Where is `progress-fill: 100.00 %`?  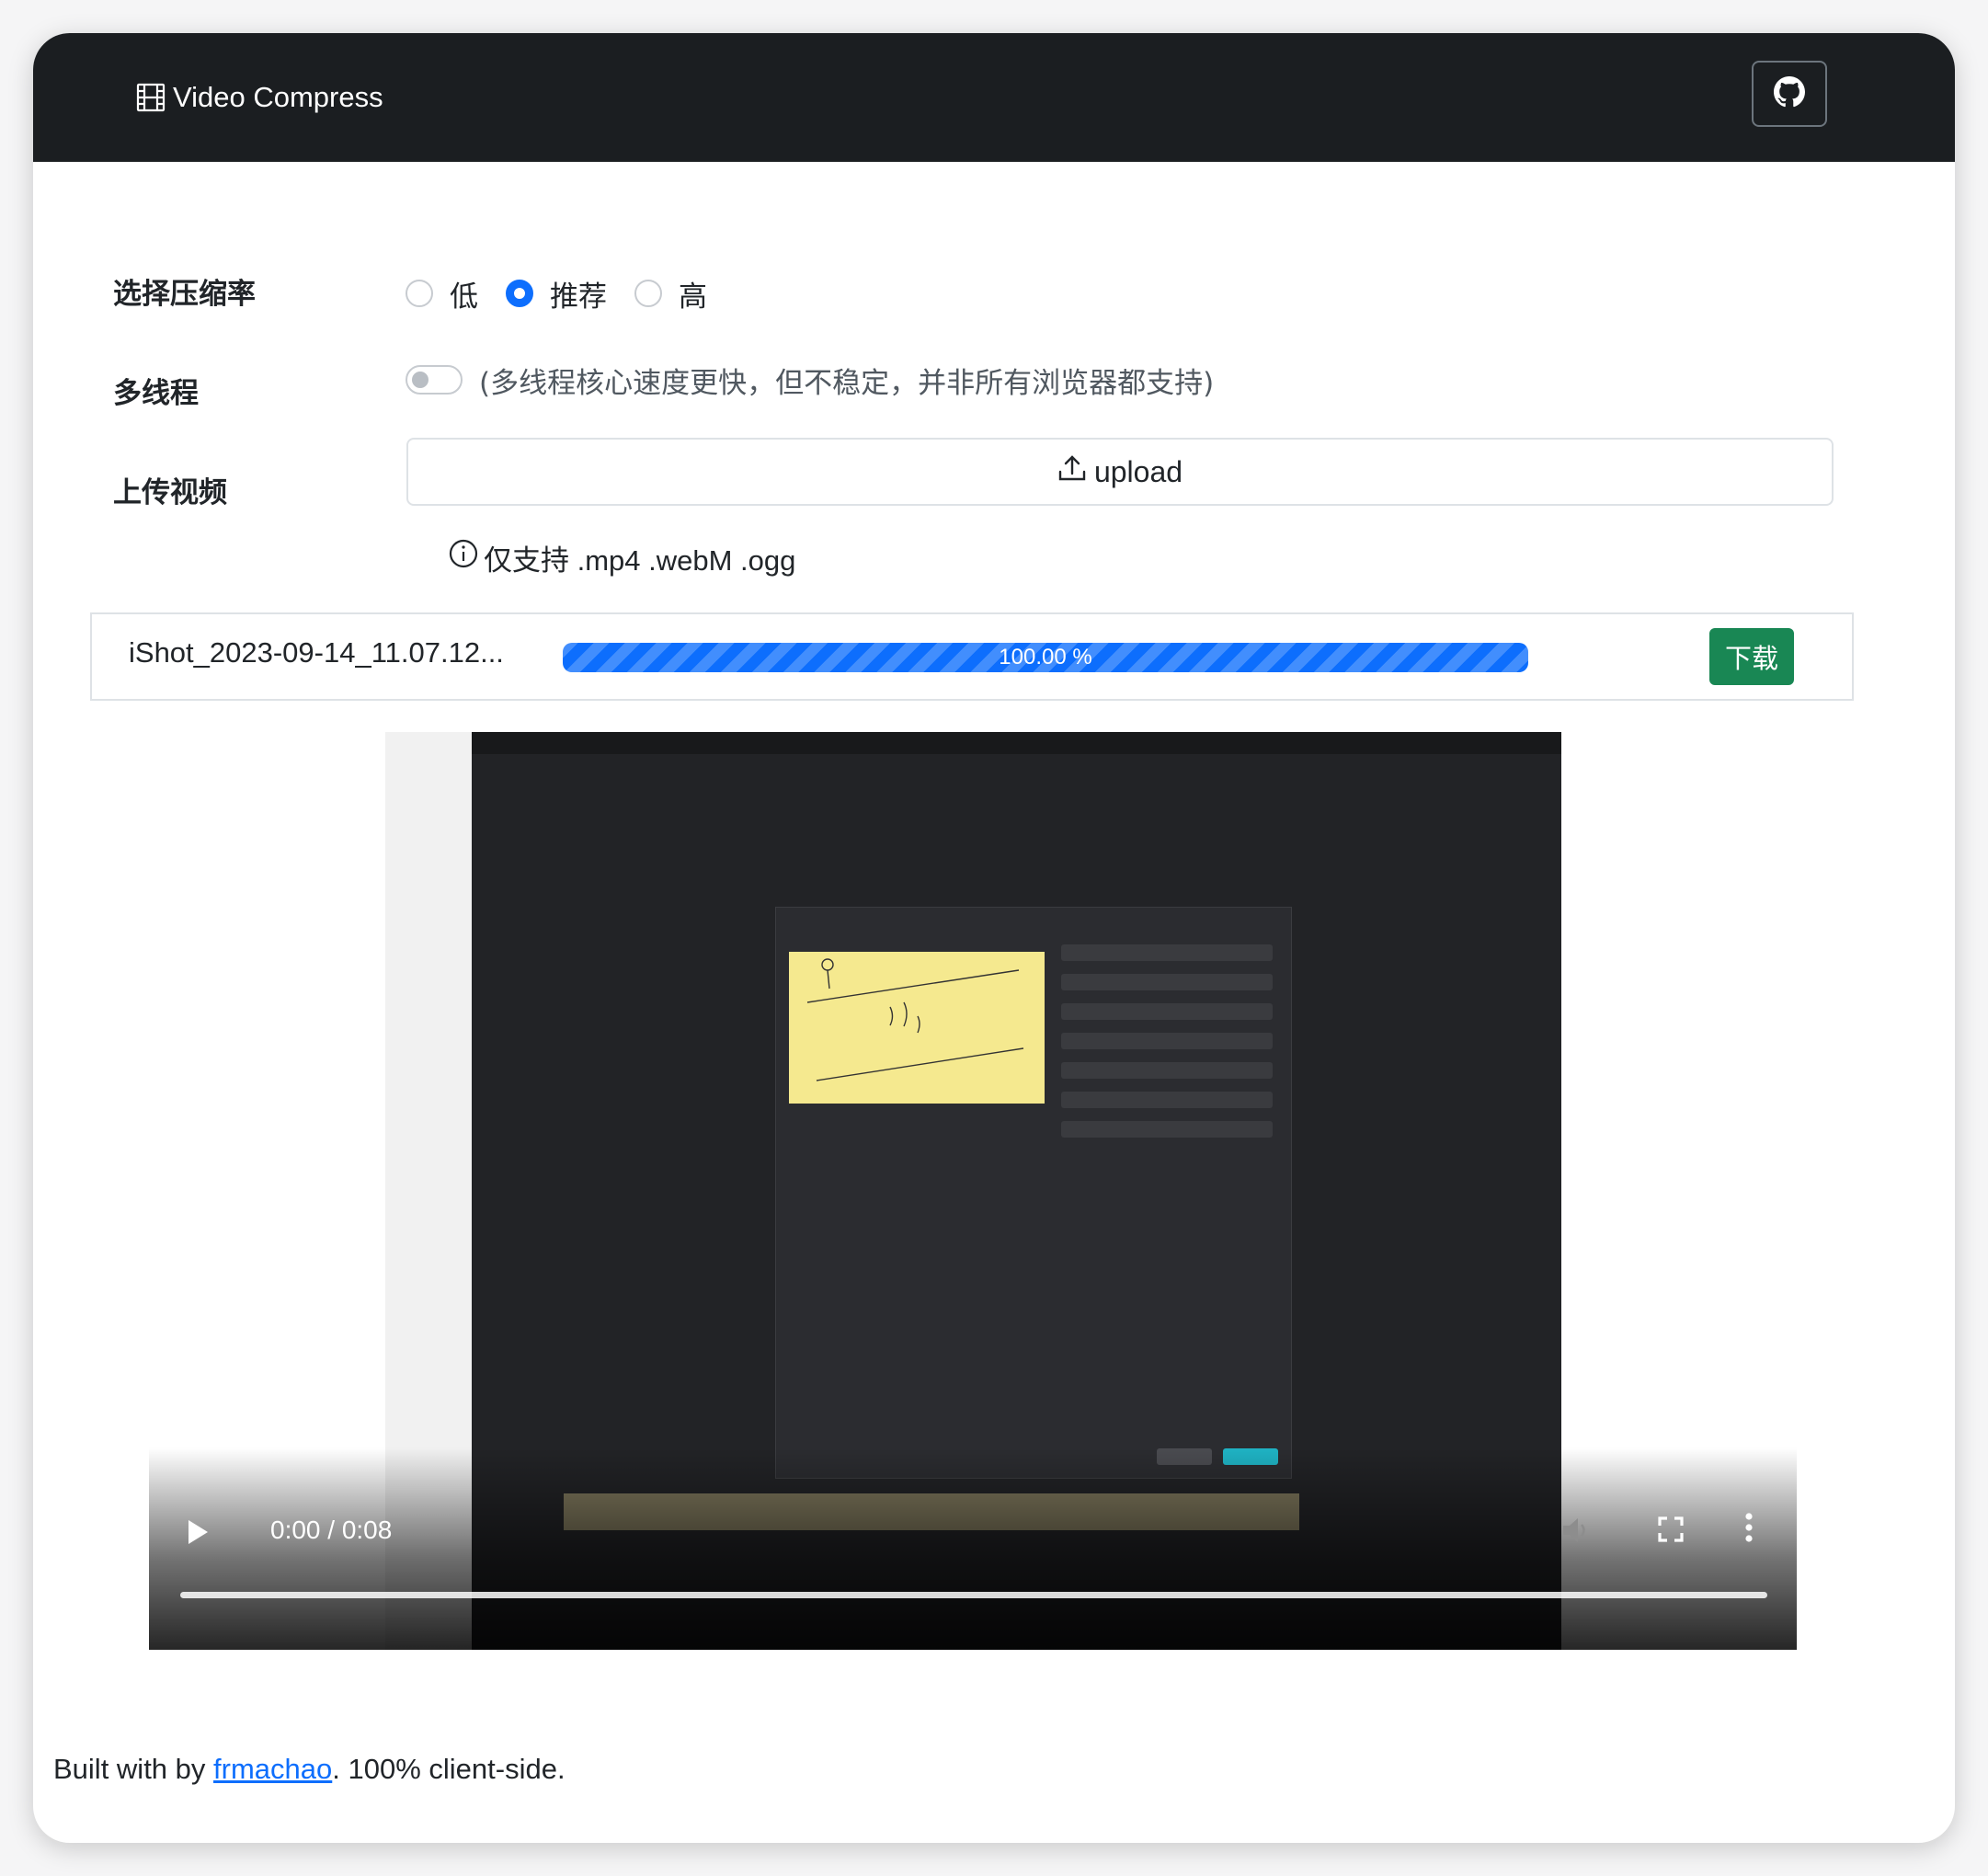 progress-fill: 100.00 % is located at coordinates (1045, 657).